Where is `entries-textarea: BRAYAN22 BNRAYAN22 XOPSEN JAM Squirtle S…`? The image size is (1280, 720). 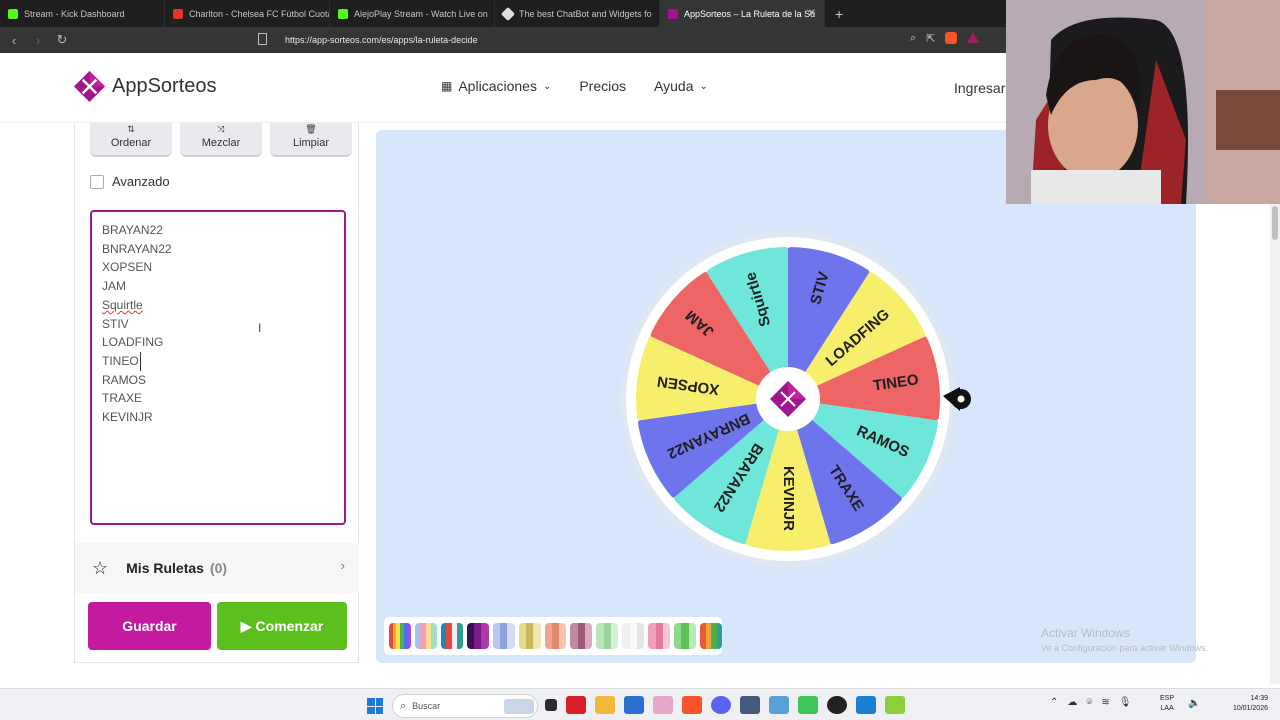
entries-textarea: BRAYAN22 BNRAYAN22 XOPSEN JAM Squirtle S… is located at coordinates (218, 367).